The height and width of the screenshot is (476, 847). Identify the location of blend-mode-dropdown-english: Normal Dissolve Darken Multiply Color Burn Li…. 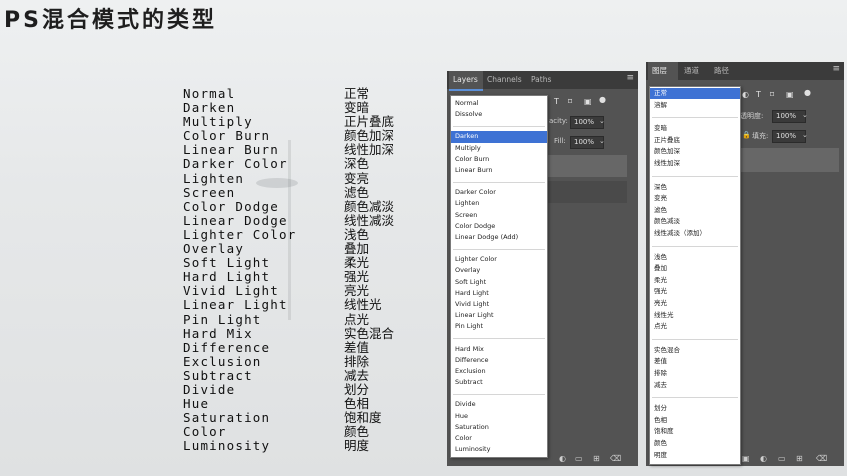
(499, 276).